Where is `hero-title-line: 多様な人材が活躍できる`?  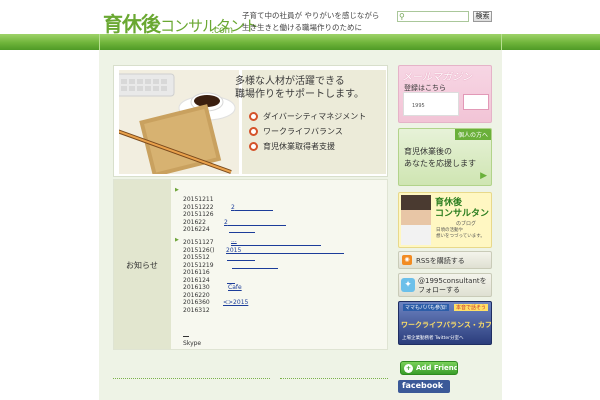
hero-title-line: 多様な人材が活躍できる is located at coordinates (290, 81).